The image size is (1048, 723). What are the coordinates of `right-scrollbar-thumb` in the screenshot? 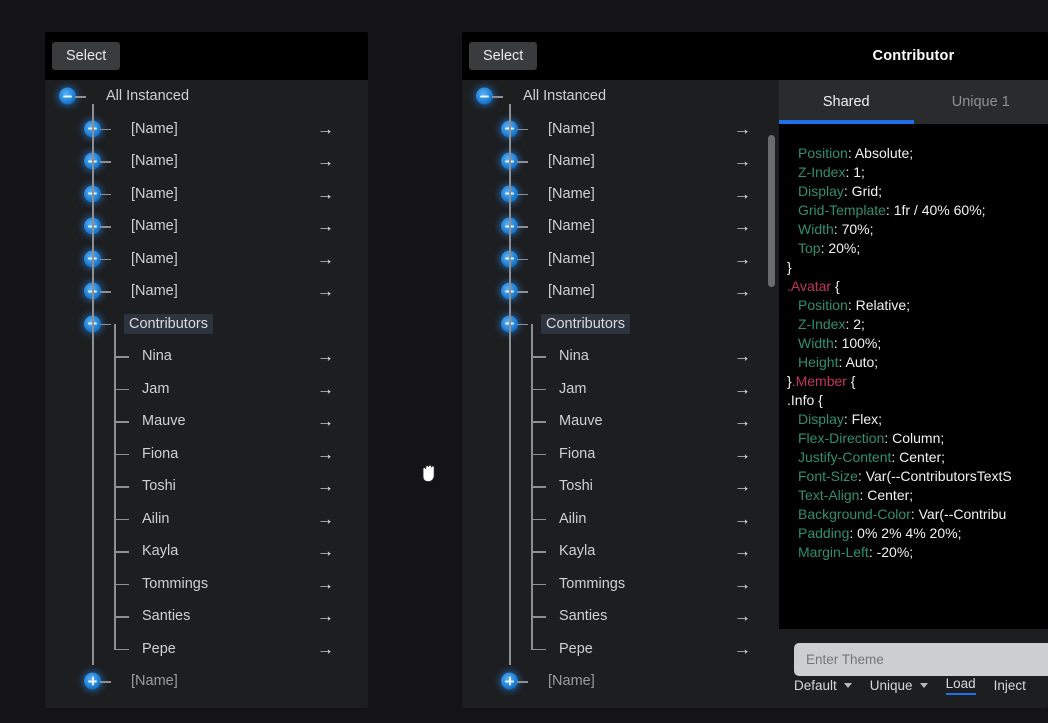 It's located at (771, 211).